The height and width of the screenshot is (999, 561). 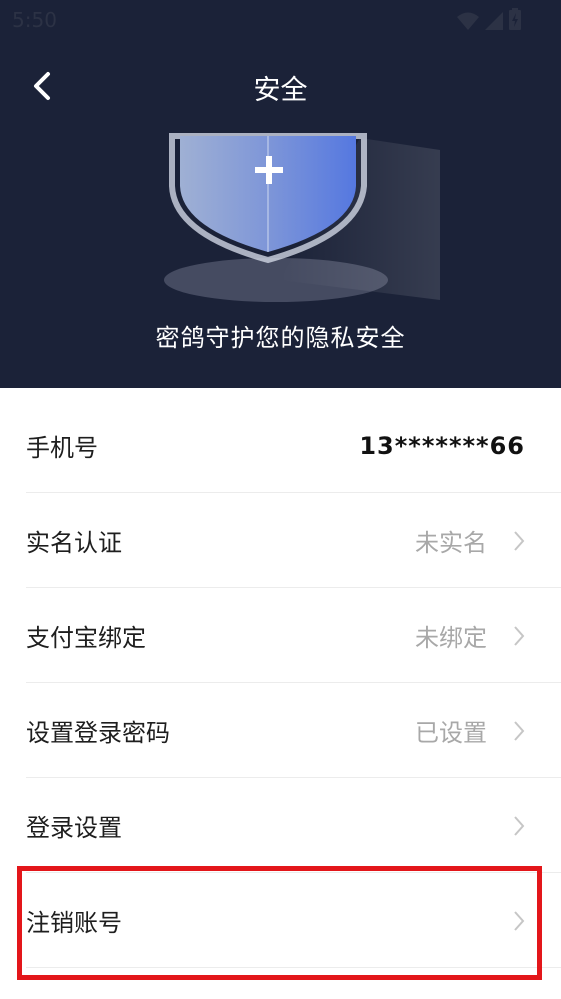 What do you see at coordinates (74, 923) in the screenshot?
I see `row-label: 注销账号` at bounding box center [74, 923].